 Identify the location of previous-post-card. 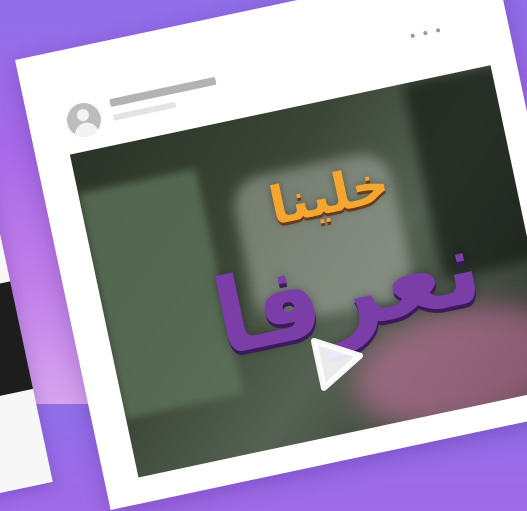
(26, 335).